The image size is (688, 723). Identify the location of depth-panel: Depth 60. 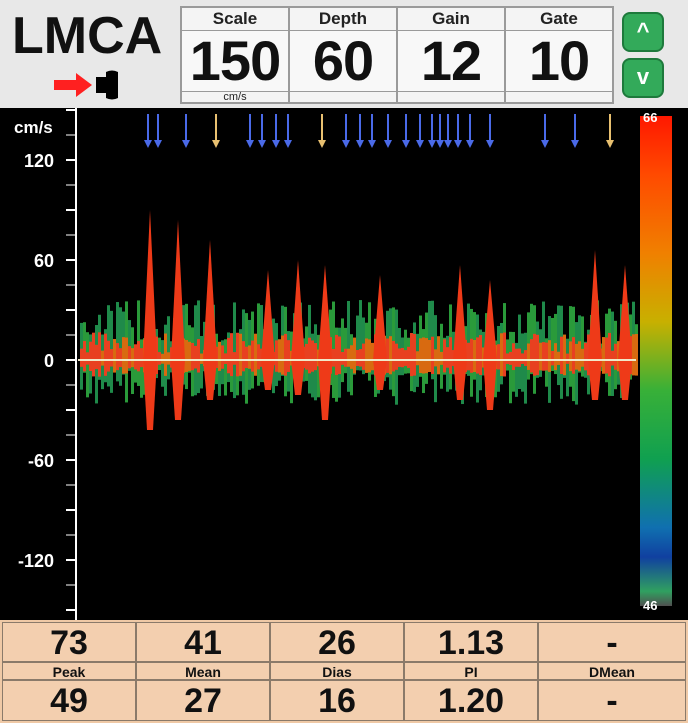
(343, 55).